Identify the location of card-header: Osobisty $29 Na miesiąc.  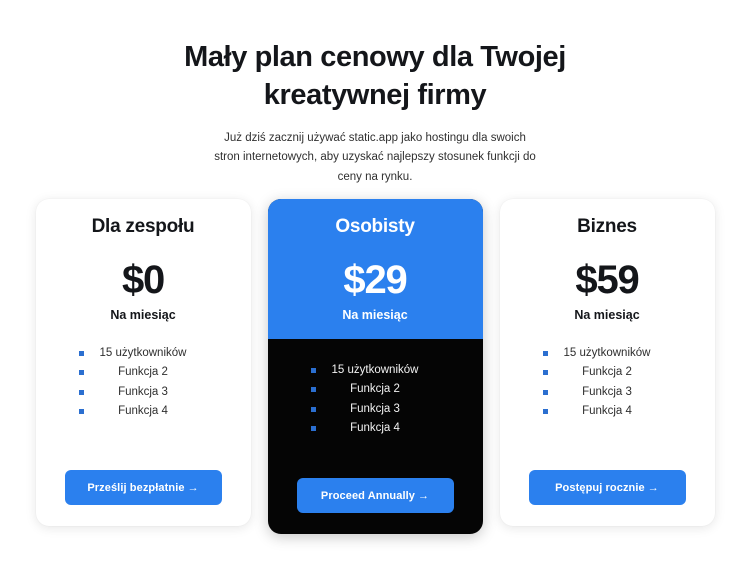
(375, 269).